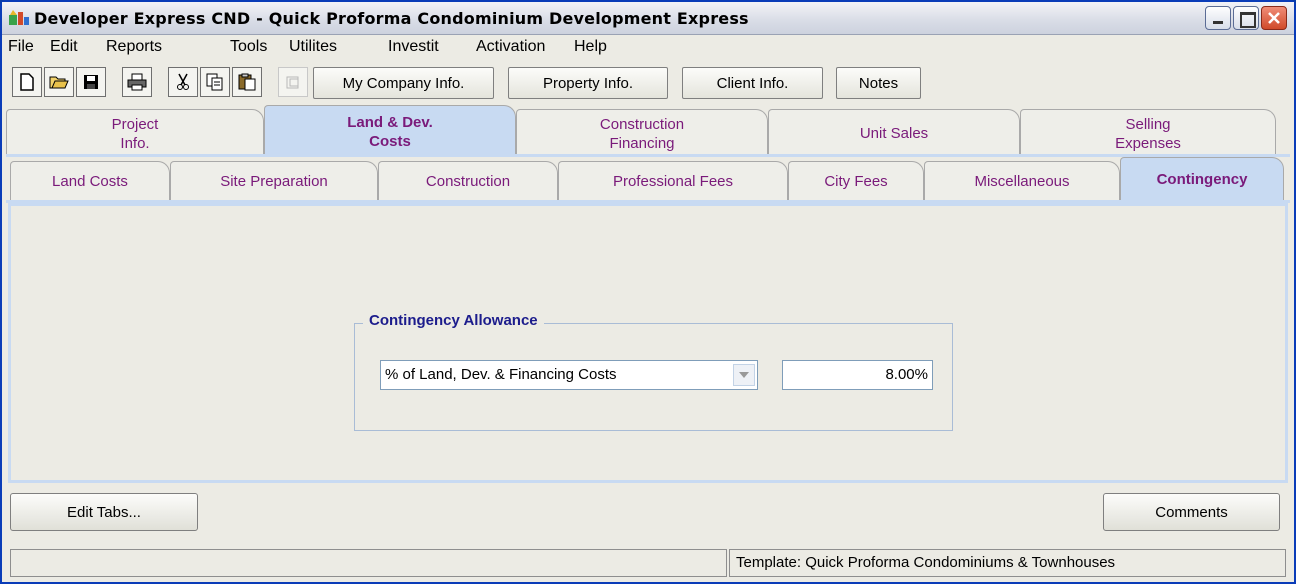 The width and height of the screenshot is (1296, 584). Describe the element at coordinates (510, 47) in the screenshot. I see `menu-activation: Activation` at that location.